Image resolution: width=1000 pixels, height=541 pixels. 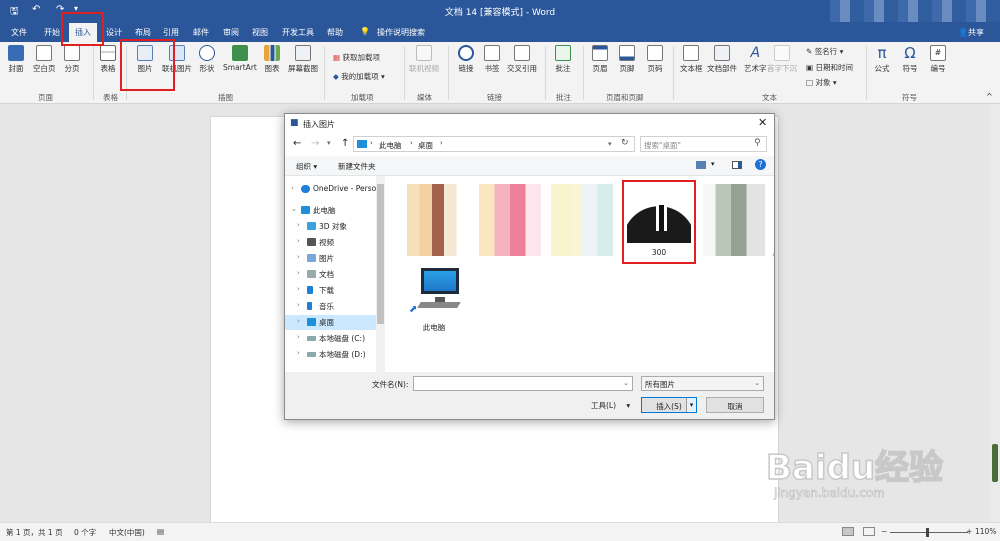 I want to click on page-number-button: 页码, so click(x=655, y=59).